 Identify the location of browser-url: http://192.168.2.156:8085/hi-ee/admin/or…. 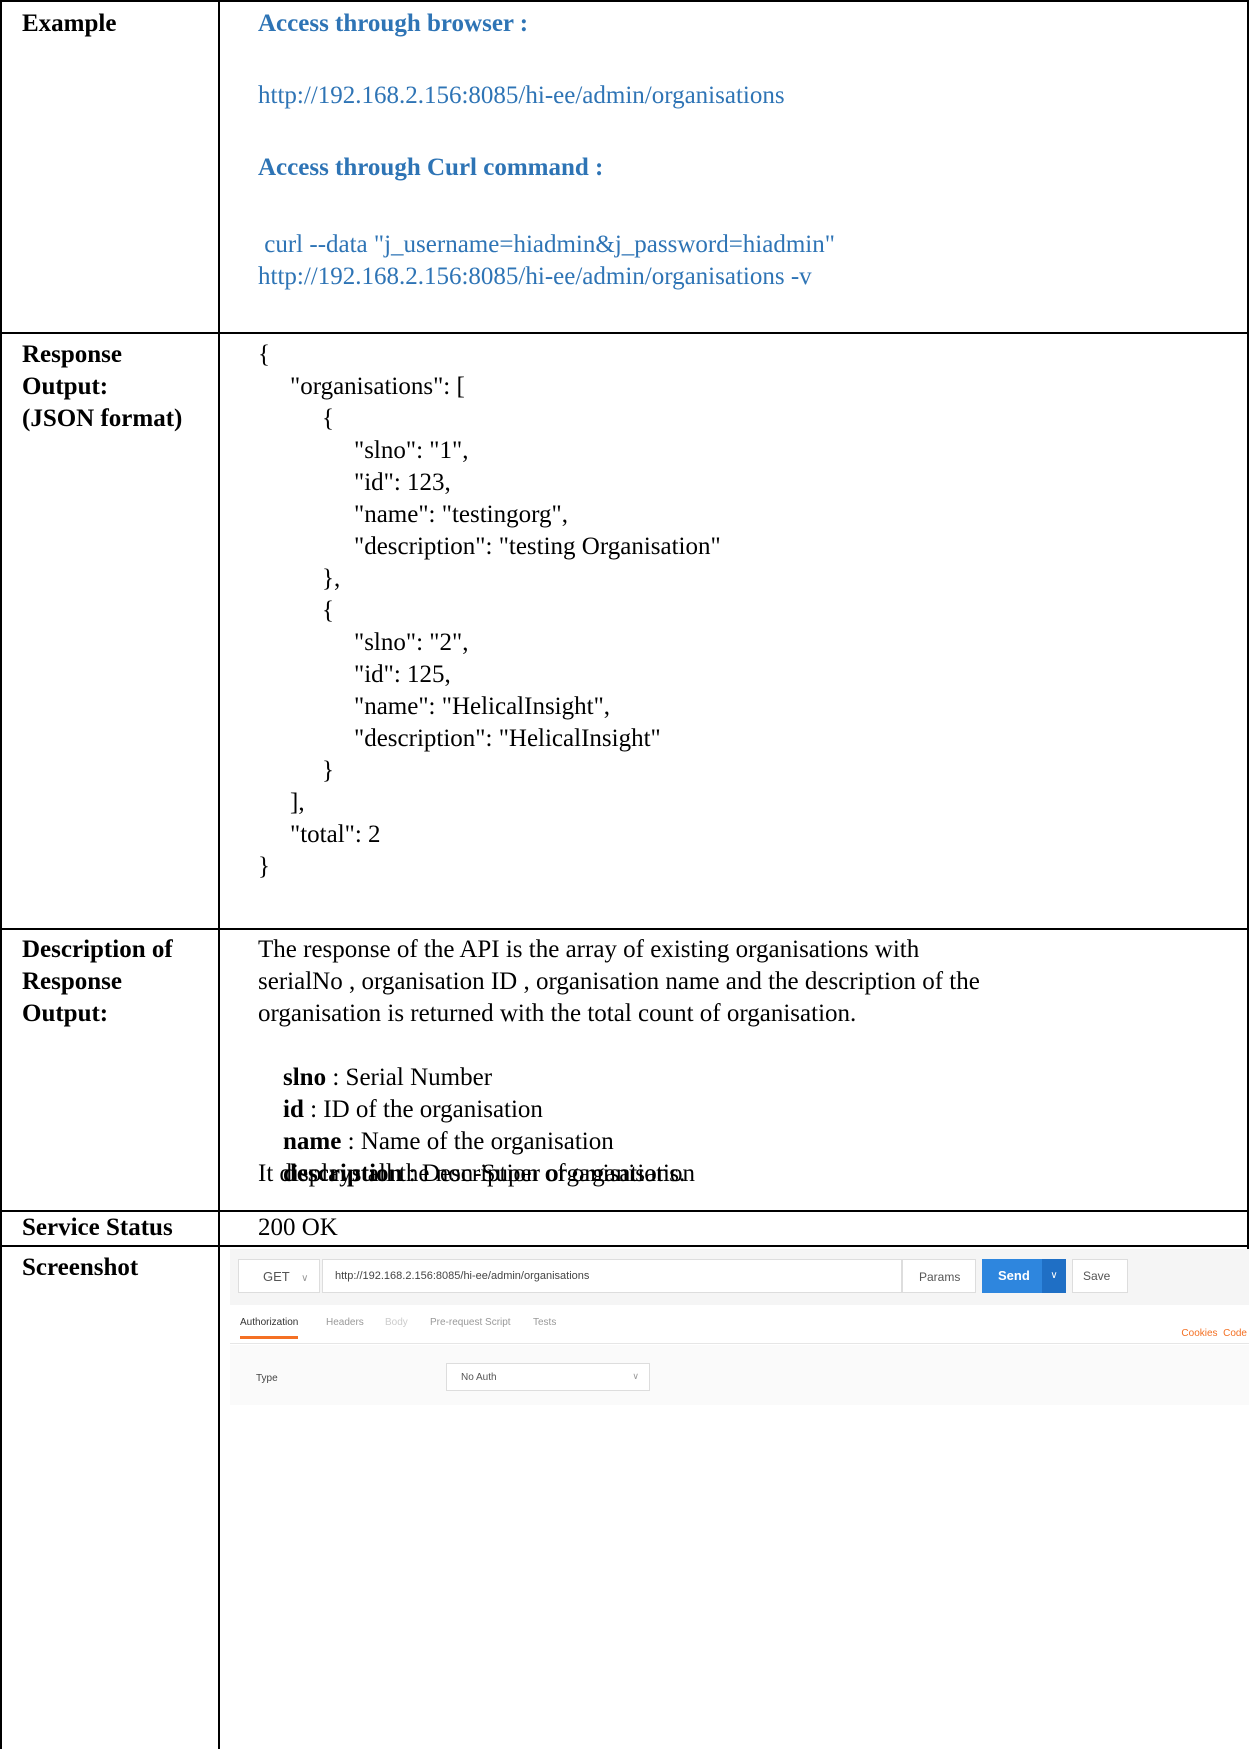
(521, 96).